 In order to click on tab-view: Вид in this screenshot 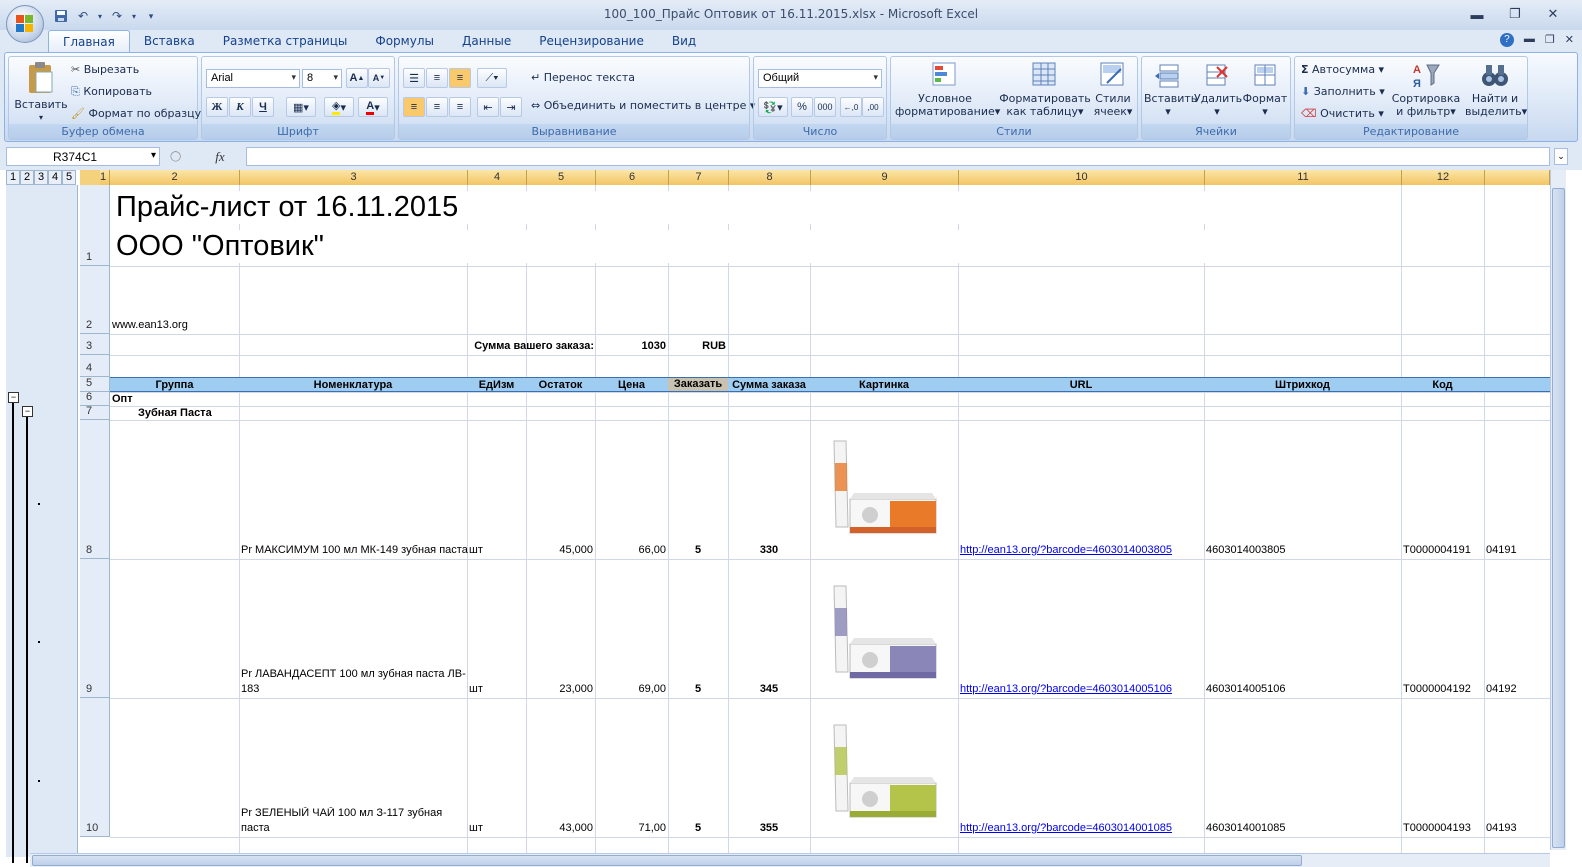, I will do `click(684, 41)`.